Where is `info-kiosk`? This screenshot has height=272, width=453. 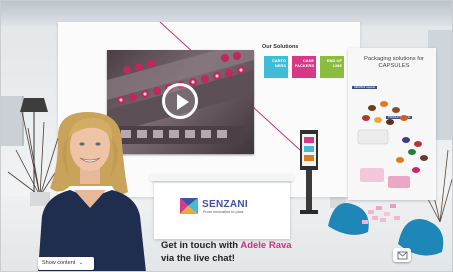
info-kiosk is located at coordinates (309, 172).